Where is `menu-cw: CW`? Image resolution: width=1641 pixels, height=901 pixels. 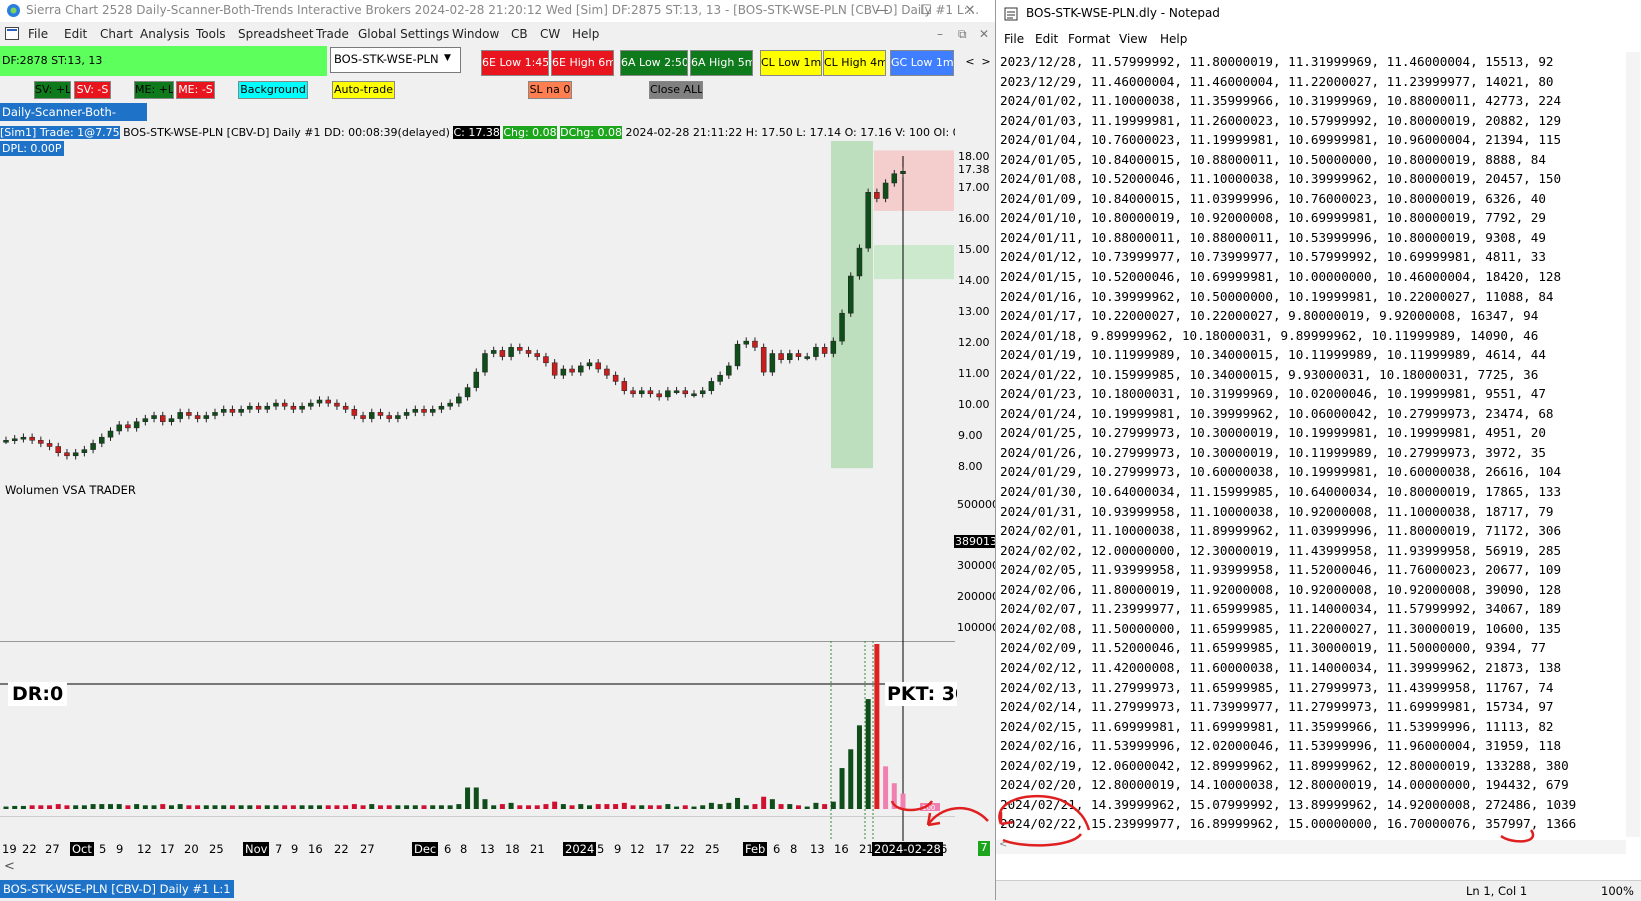
menu-cw: CW is located at coordinates (550, 34).